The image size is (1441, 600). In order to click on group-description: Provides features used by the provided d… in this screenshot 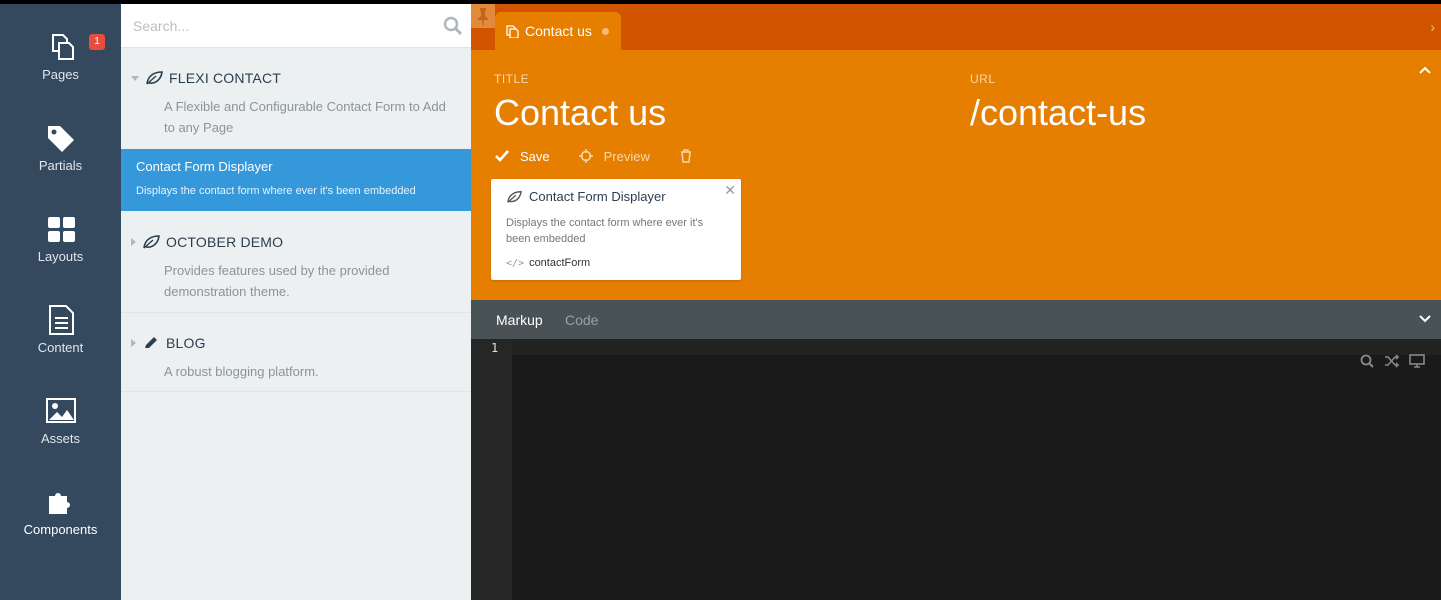, I will do `click(277, 281)`.